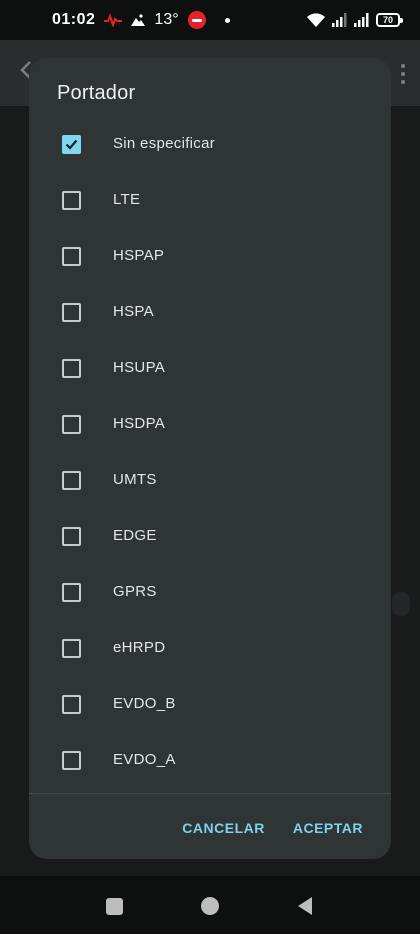 This screenshot has height=934, width=420. Describe the element at coordinates (210, 256) in the screenshot. I see `option-row: HSPAP` at that location.